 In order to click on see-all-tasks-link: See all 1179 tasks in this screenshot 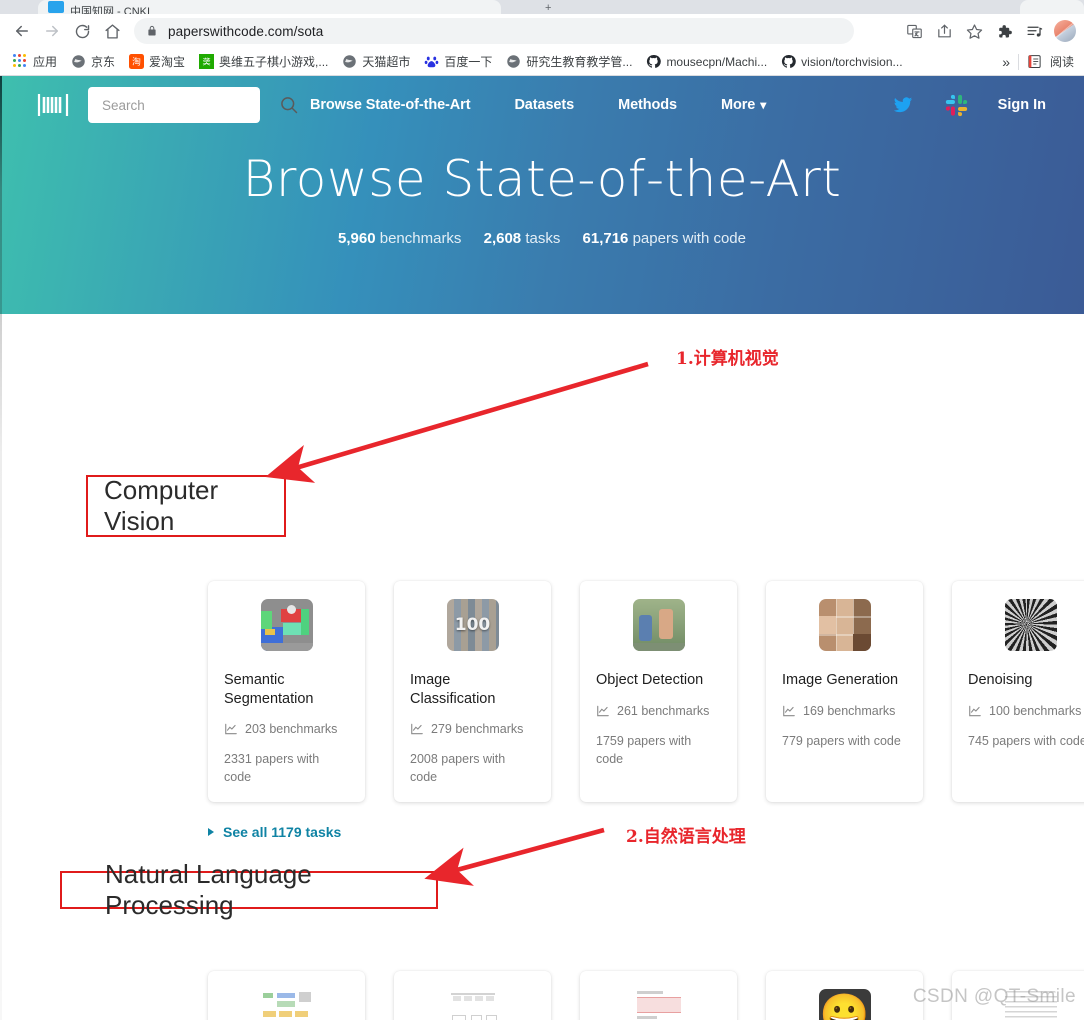, I will do `click(274, 832)`.